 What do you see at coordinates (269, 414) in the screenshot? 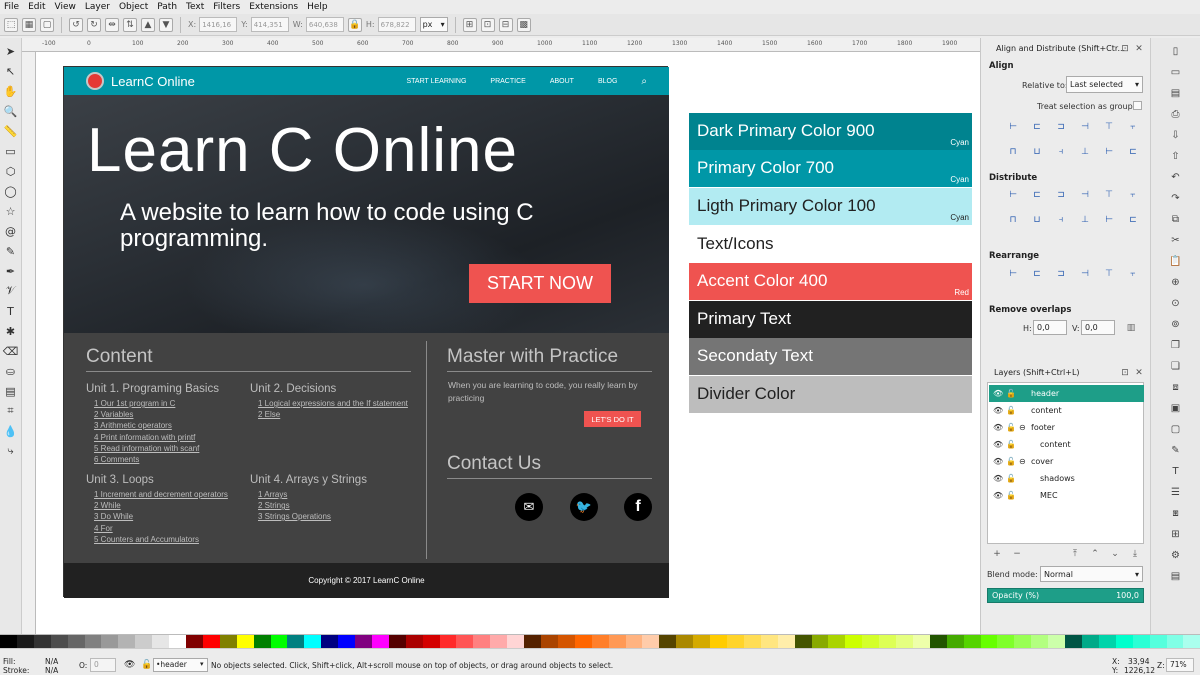
I see `lesson-link: 2 Else` at bounding box center [269, 414].